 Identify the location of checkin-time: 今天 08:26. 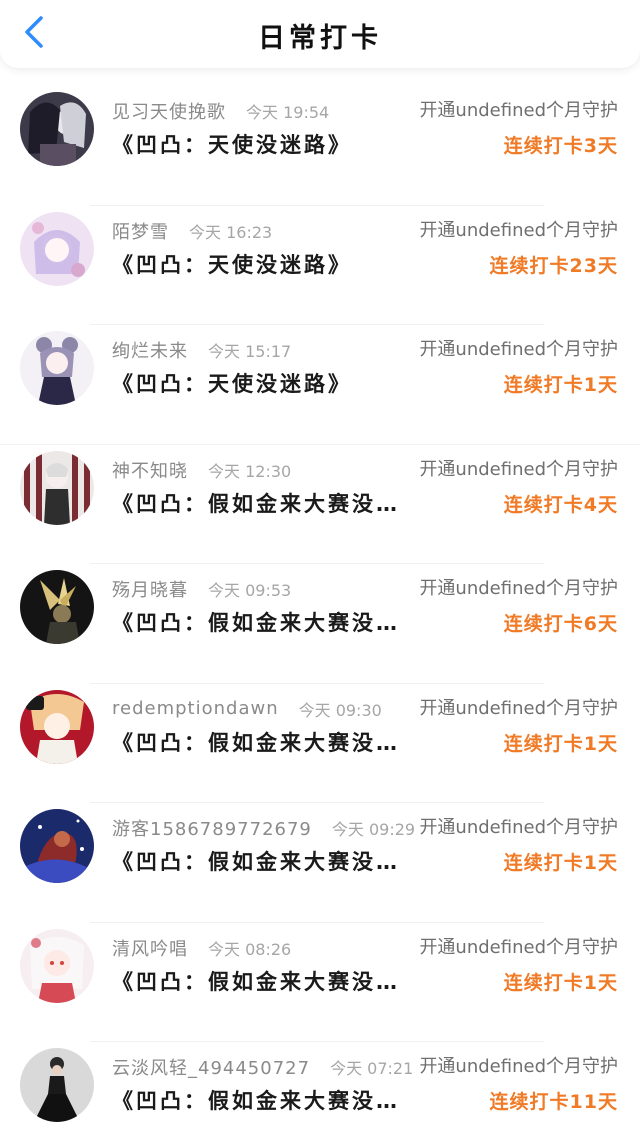
(250, 949).